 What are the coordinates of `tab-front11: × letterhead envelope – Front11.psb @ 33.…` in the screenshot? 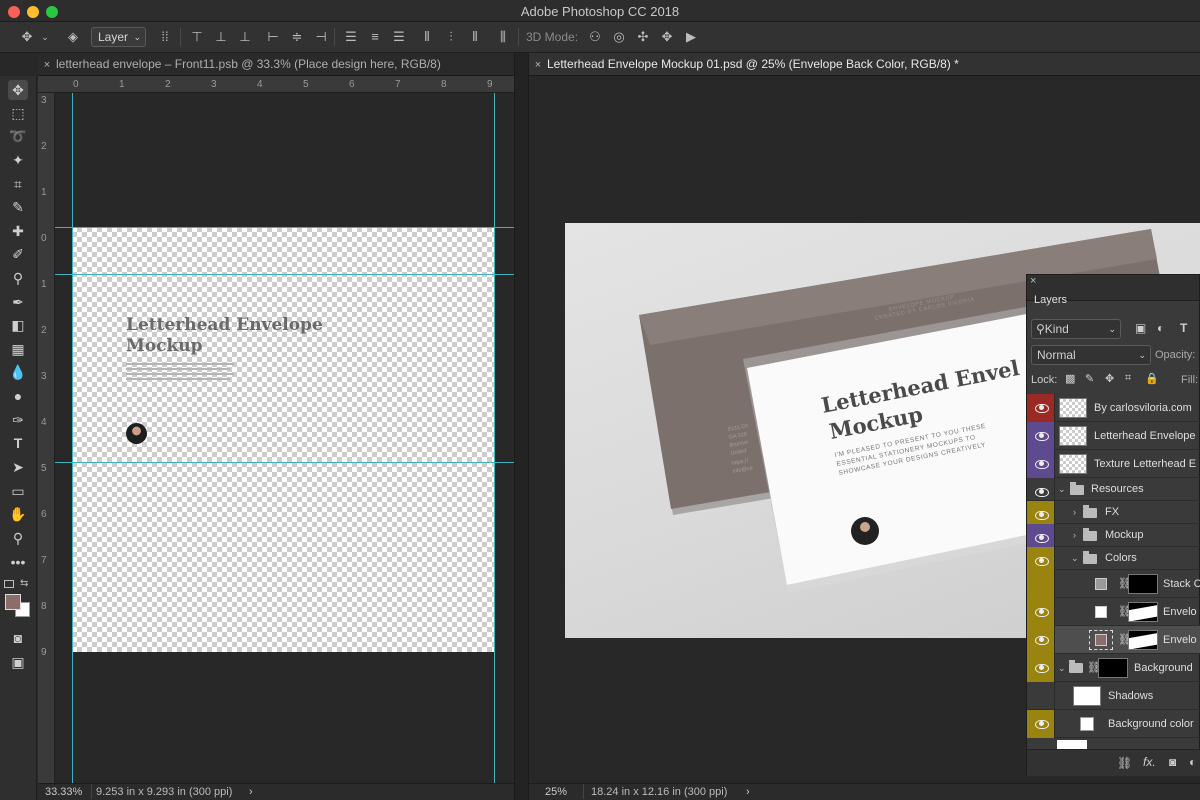 It's located at (276, 64).